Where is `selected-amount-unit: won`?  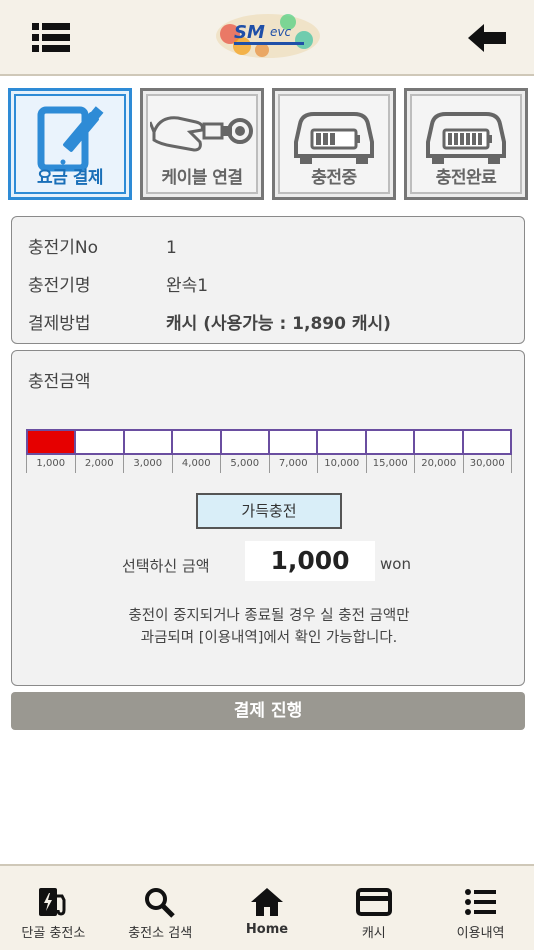
selected-amount-unit: won is located at coordinates (395, 564).